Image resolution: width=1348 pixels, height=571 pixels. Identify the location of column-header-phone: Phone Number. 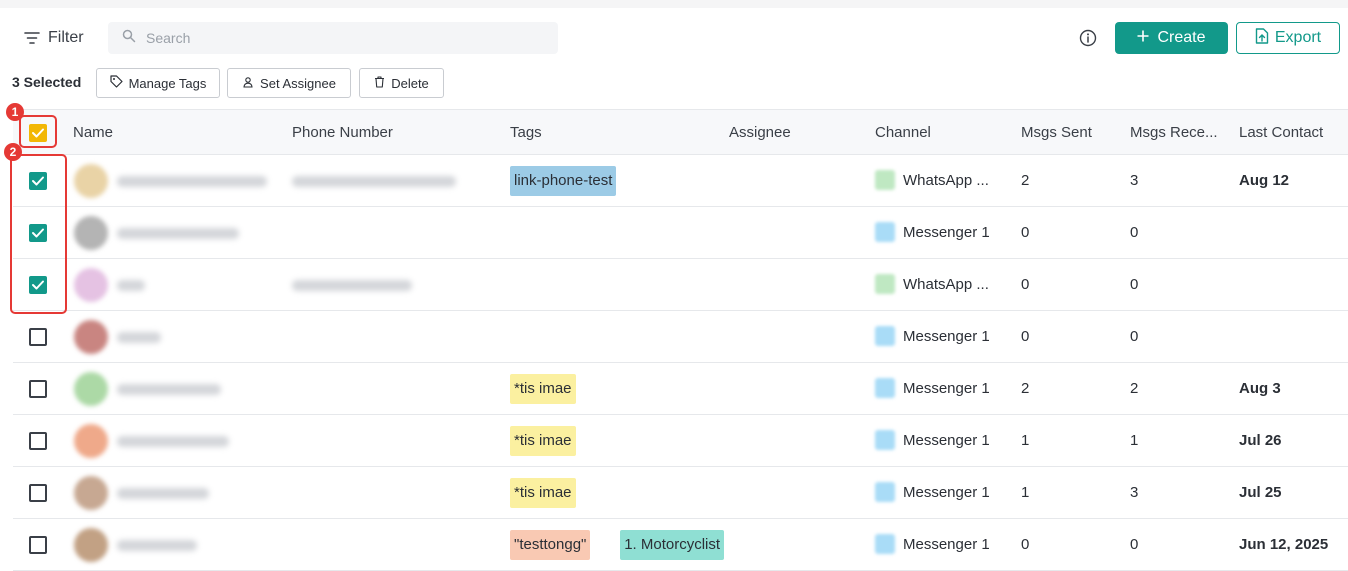
(342, 132).